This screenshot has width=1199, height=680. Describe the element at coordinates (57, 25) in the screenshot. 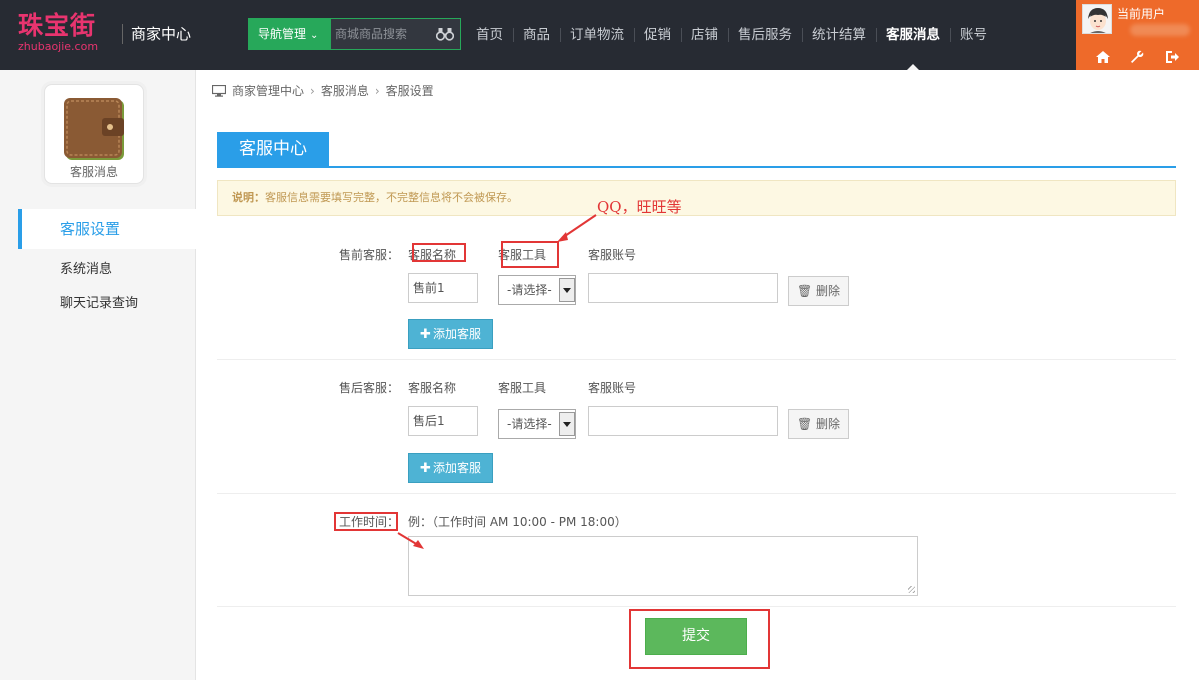

I see `logo-chinese: 珠宝街` at that location.